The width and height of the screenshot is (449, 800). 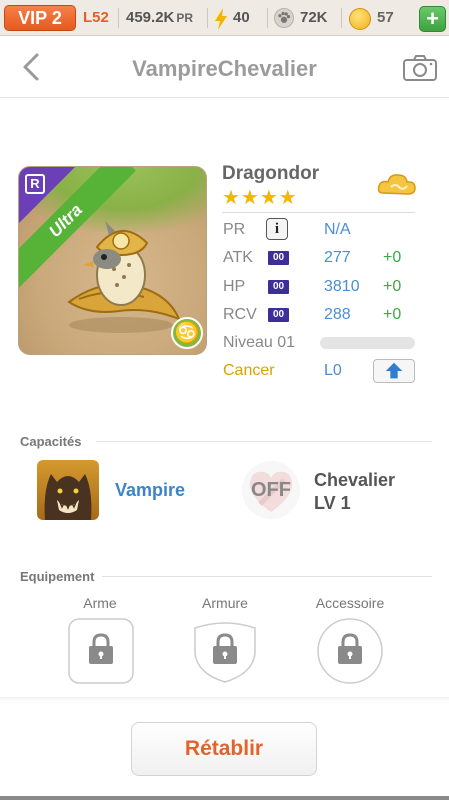 I want to click on vampire-ability-icon, so click(x=68, y=490).